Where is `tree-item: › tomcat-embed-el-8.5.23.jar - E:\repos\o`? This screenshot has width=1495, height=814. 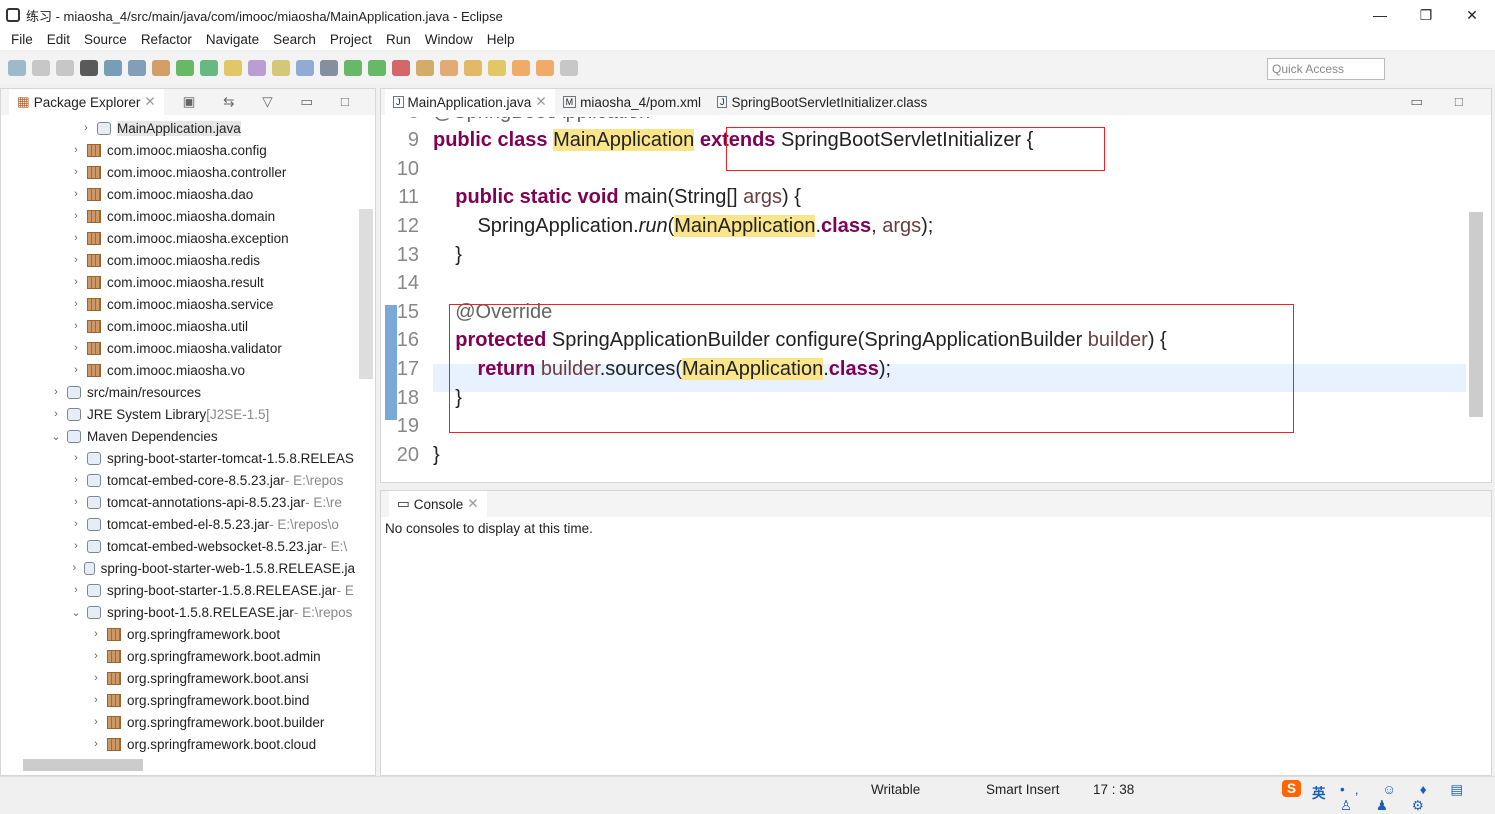 tree-item: › tomcat-embed-el-8.5.23.jar - E:\repos\o is located at coordinates (178, 524).